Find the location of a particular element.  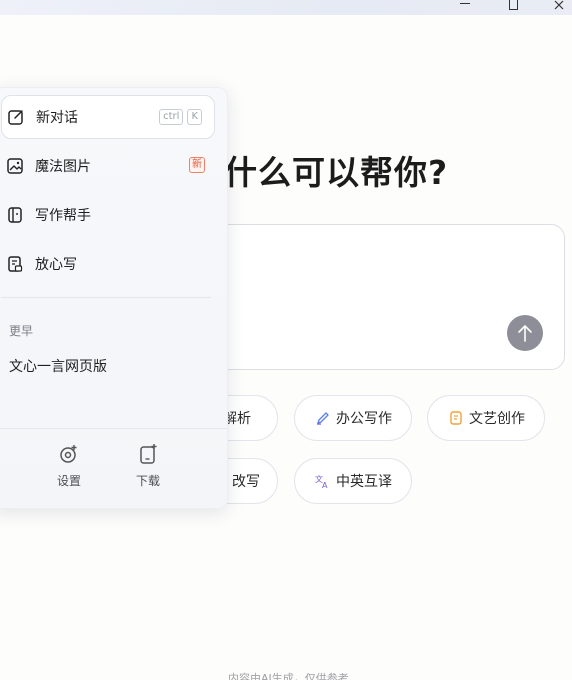

svg-text: A is located at coordinates (325, 485).